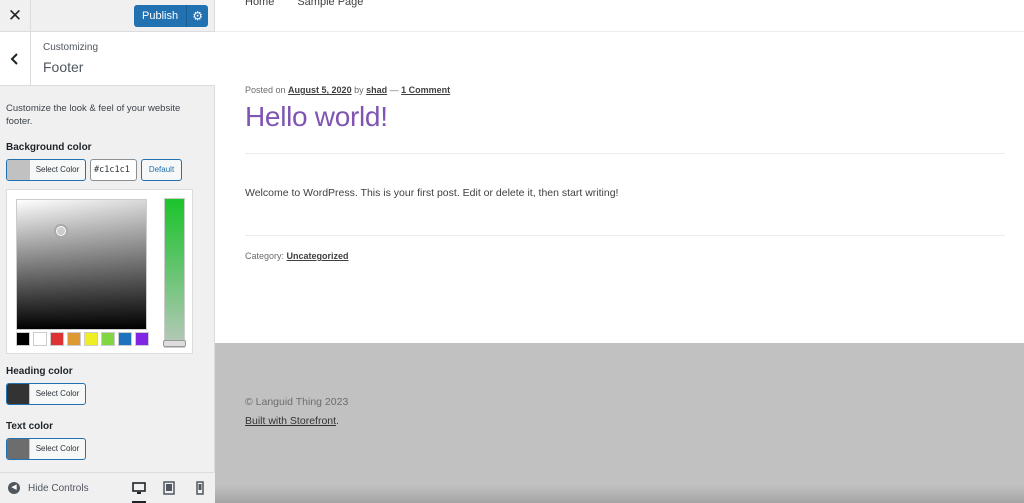 The width and height of the screenshot is (1024, 503). What do you see at coordinates (82, 339) in the screenshot?
I see `color-palette` at bounding box center [82, 339].